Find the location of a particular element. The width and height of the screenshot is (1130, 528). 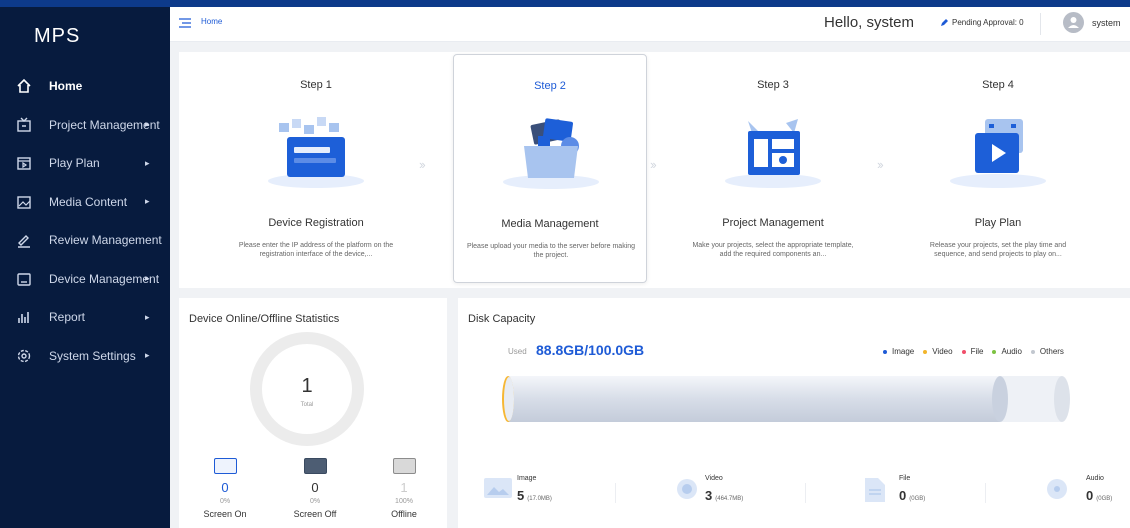

legend-item-others: Others is located at coordinates (1047, 351).